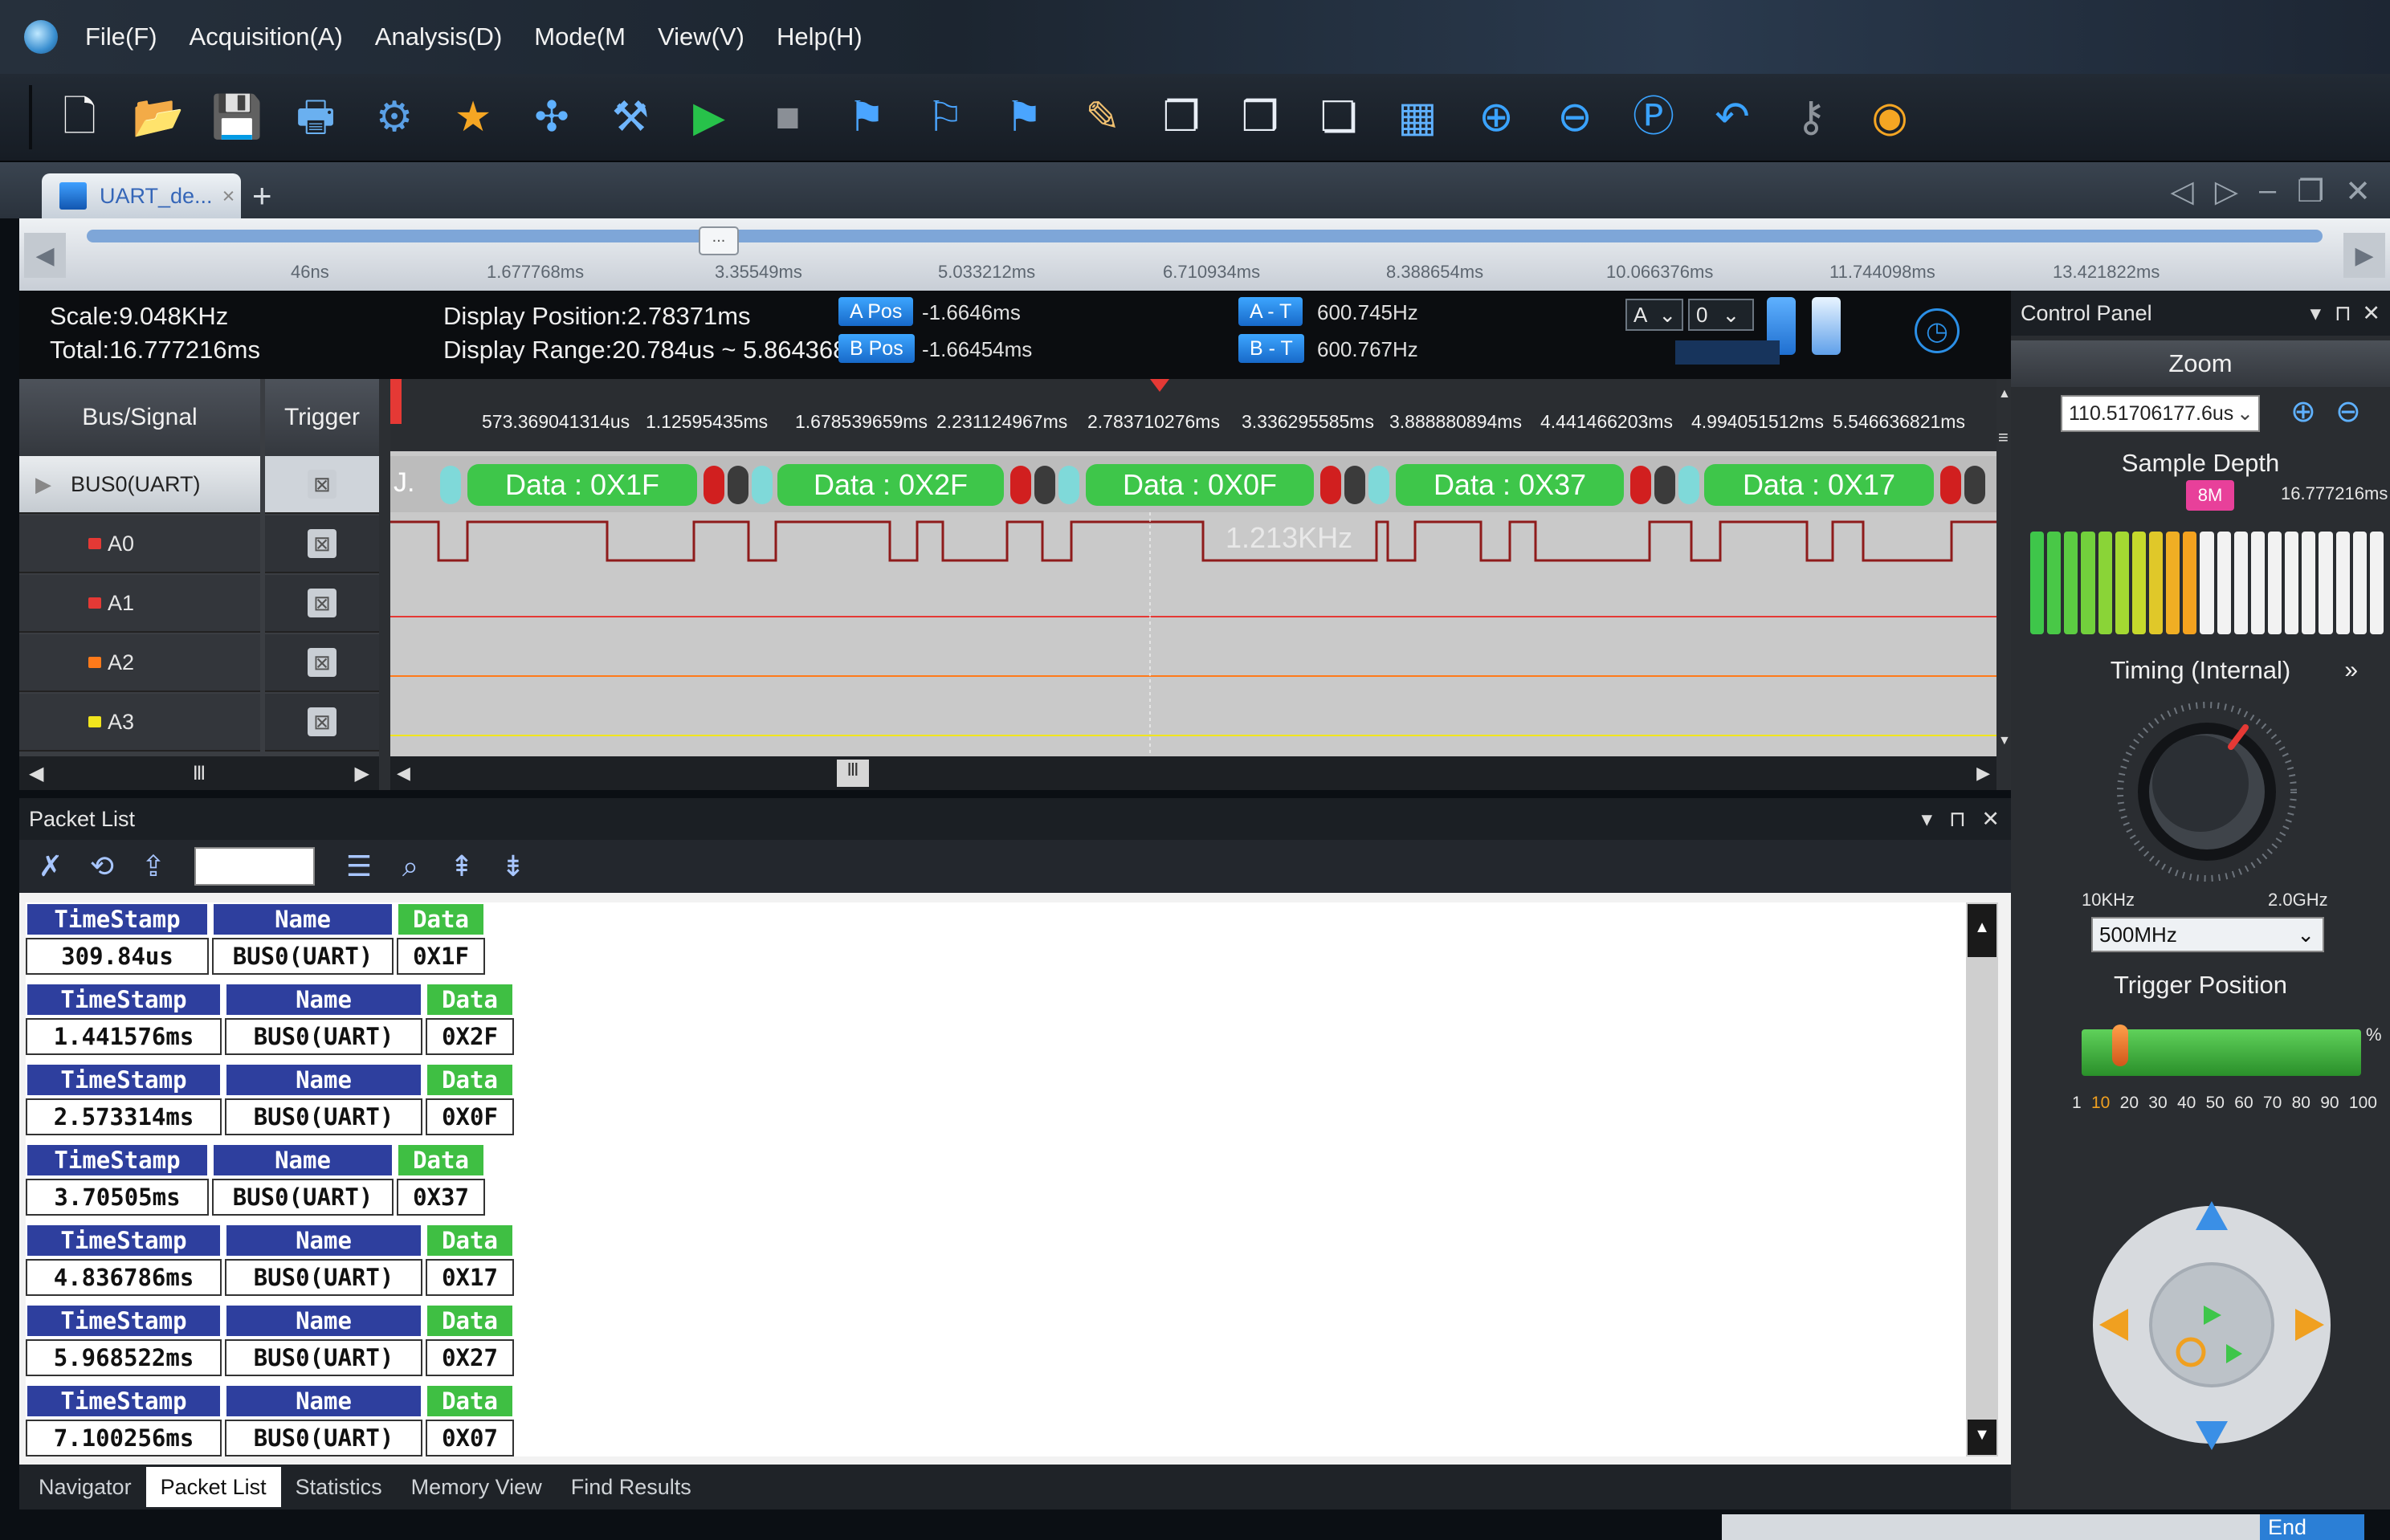  Describe the element at coordinates (2364, 255) in the screenshot. I see `overview-right-arrow-icon: ▶` at that location.